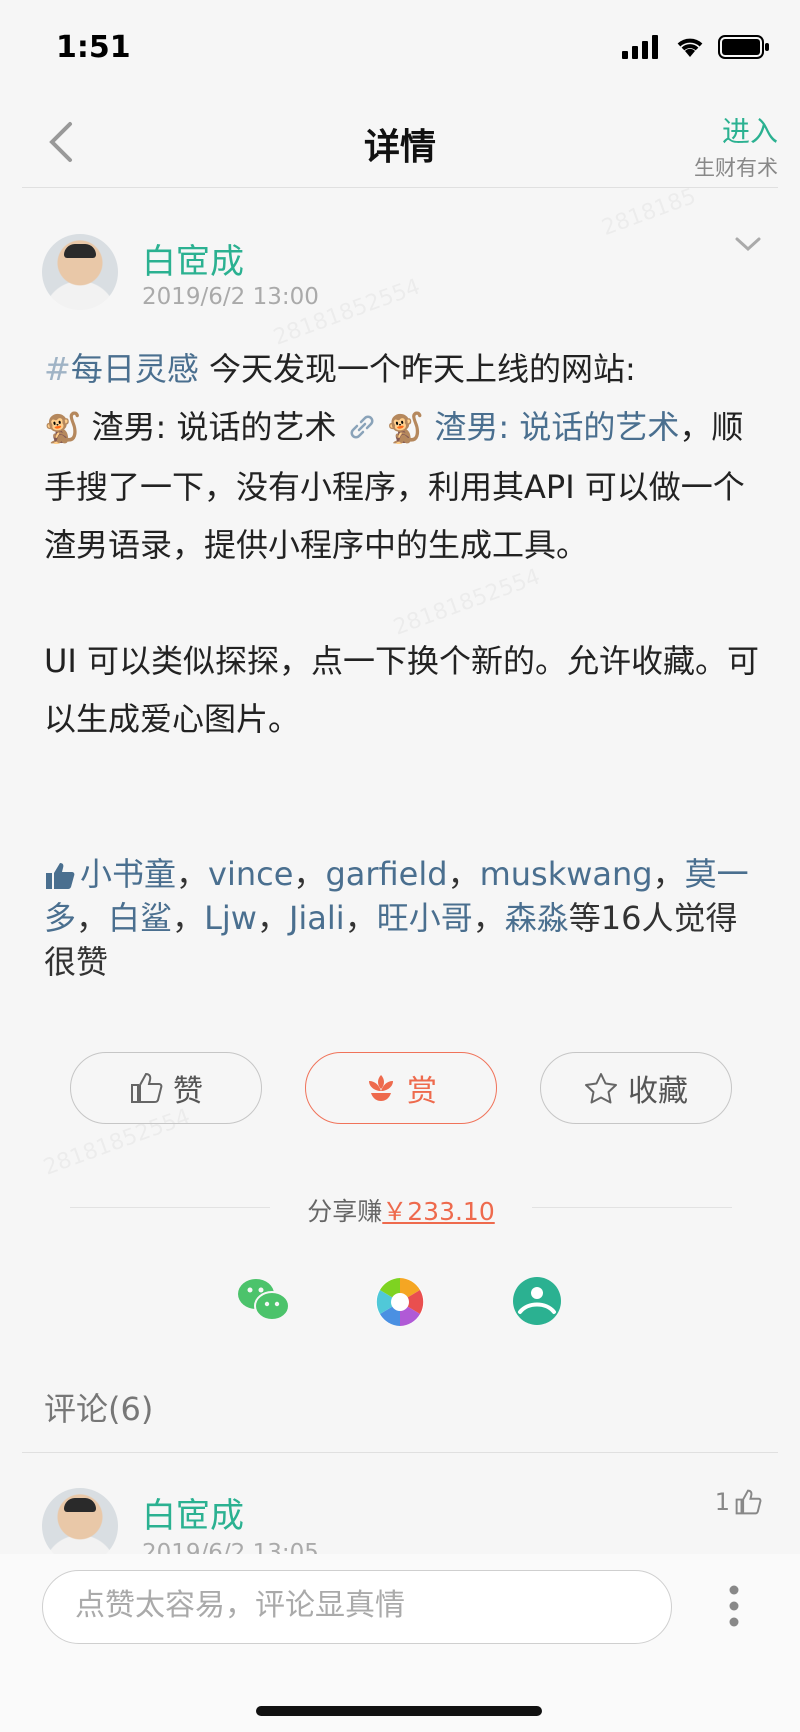  I want to click on nav-bar: 详情 进入 生财有术, so click(400, 142).